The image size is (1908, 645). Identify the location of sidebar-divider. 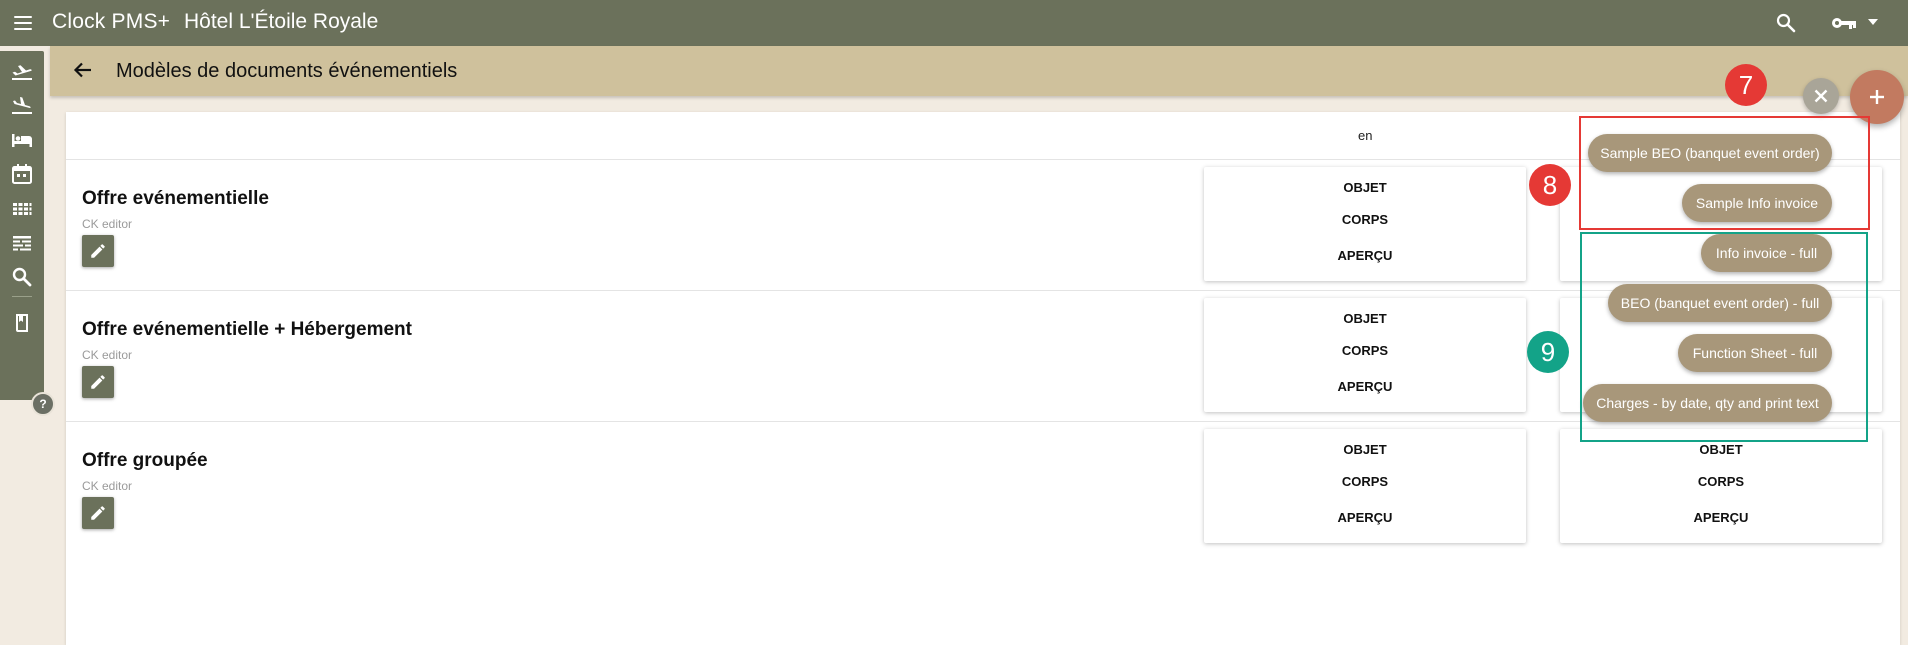
(22, 296).